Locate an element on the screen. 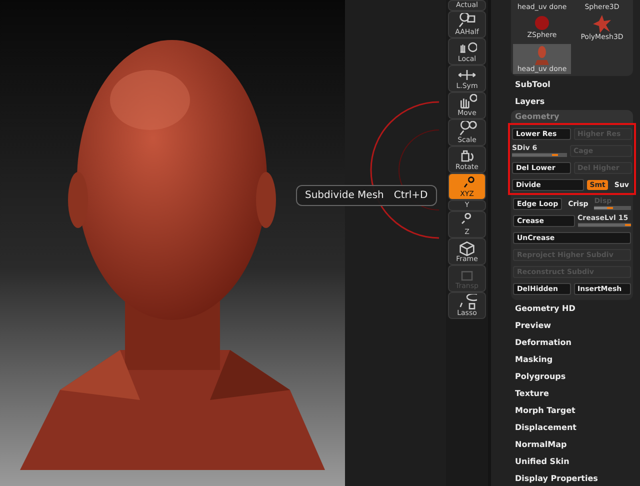  palette-header: Geometry is located at coordinates (572, 116).